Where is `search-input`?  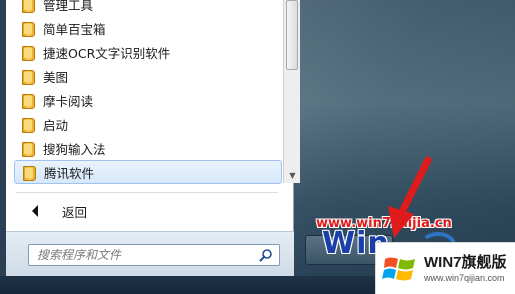 search-input is located at coordinates (142, 255).